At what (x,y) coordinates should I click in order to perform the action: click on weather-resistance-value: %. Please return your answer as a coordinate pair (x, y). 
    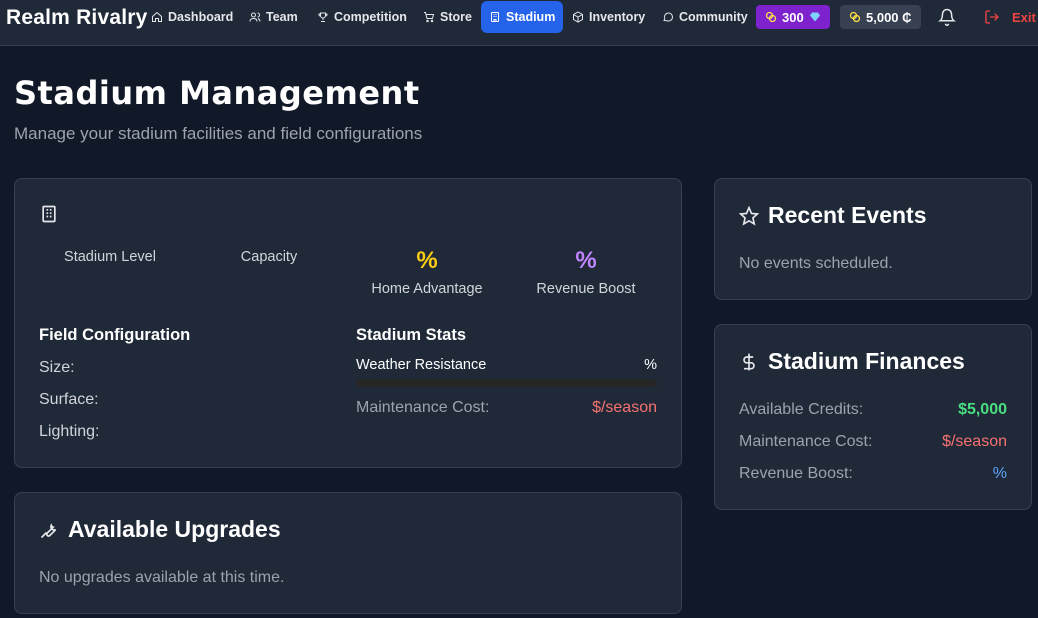
    Looking at the image, I should click on (650, 365).